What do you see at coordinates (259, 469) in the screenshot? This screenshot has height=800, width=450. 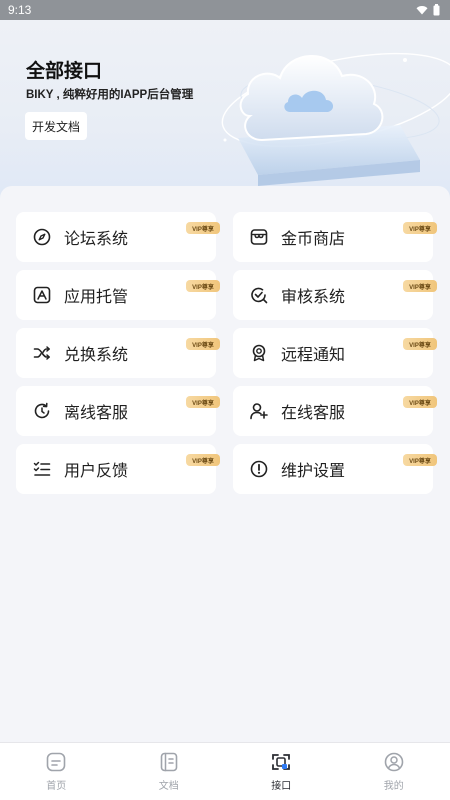 I see `alert-circle-icon` at bounding box center [259, 469].